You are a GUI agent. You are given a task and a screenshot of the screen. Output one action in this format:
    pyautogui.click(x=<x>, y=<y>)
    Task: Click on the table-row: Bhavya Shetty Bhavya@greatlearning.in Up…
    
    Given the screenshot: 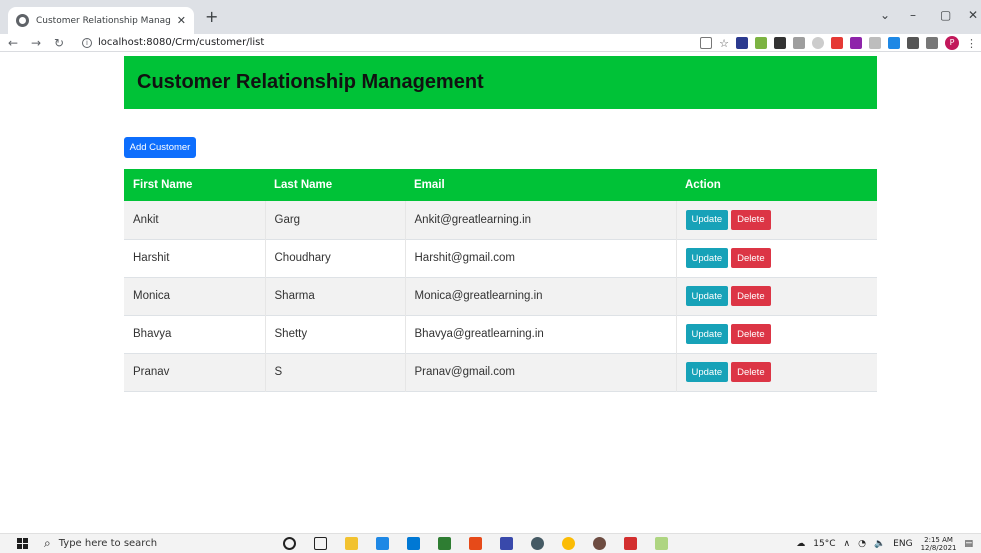 What is the action you would take?
    pyautogui.click(x=500, y=334)
    